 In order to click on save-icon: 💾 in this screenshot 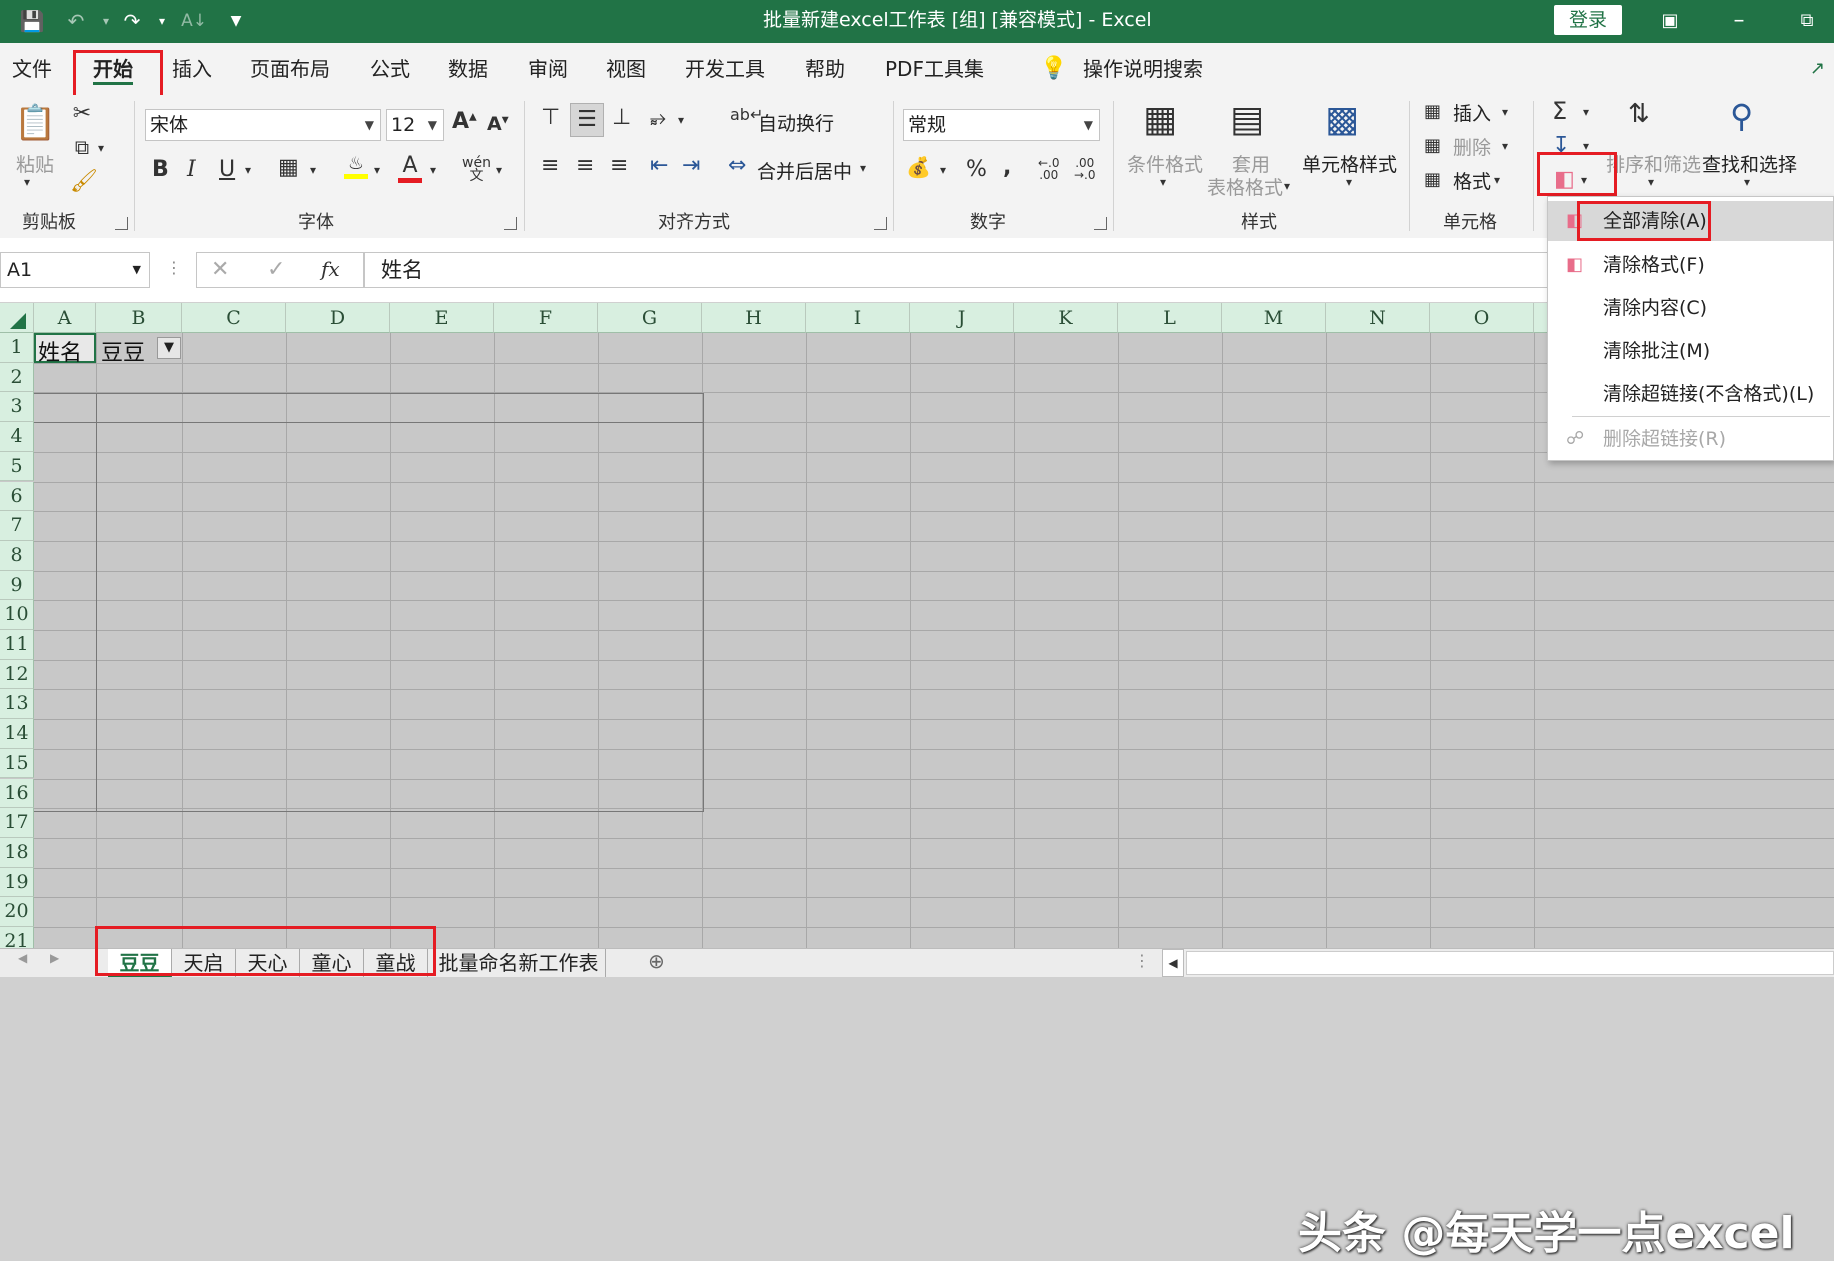, I will do `click(32, 21)`.